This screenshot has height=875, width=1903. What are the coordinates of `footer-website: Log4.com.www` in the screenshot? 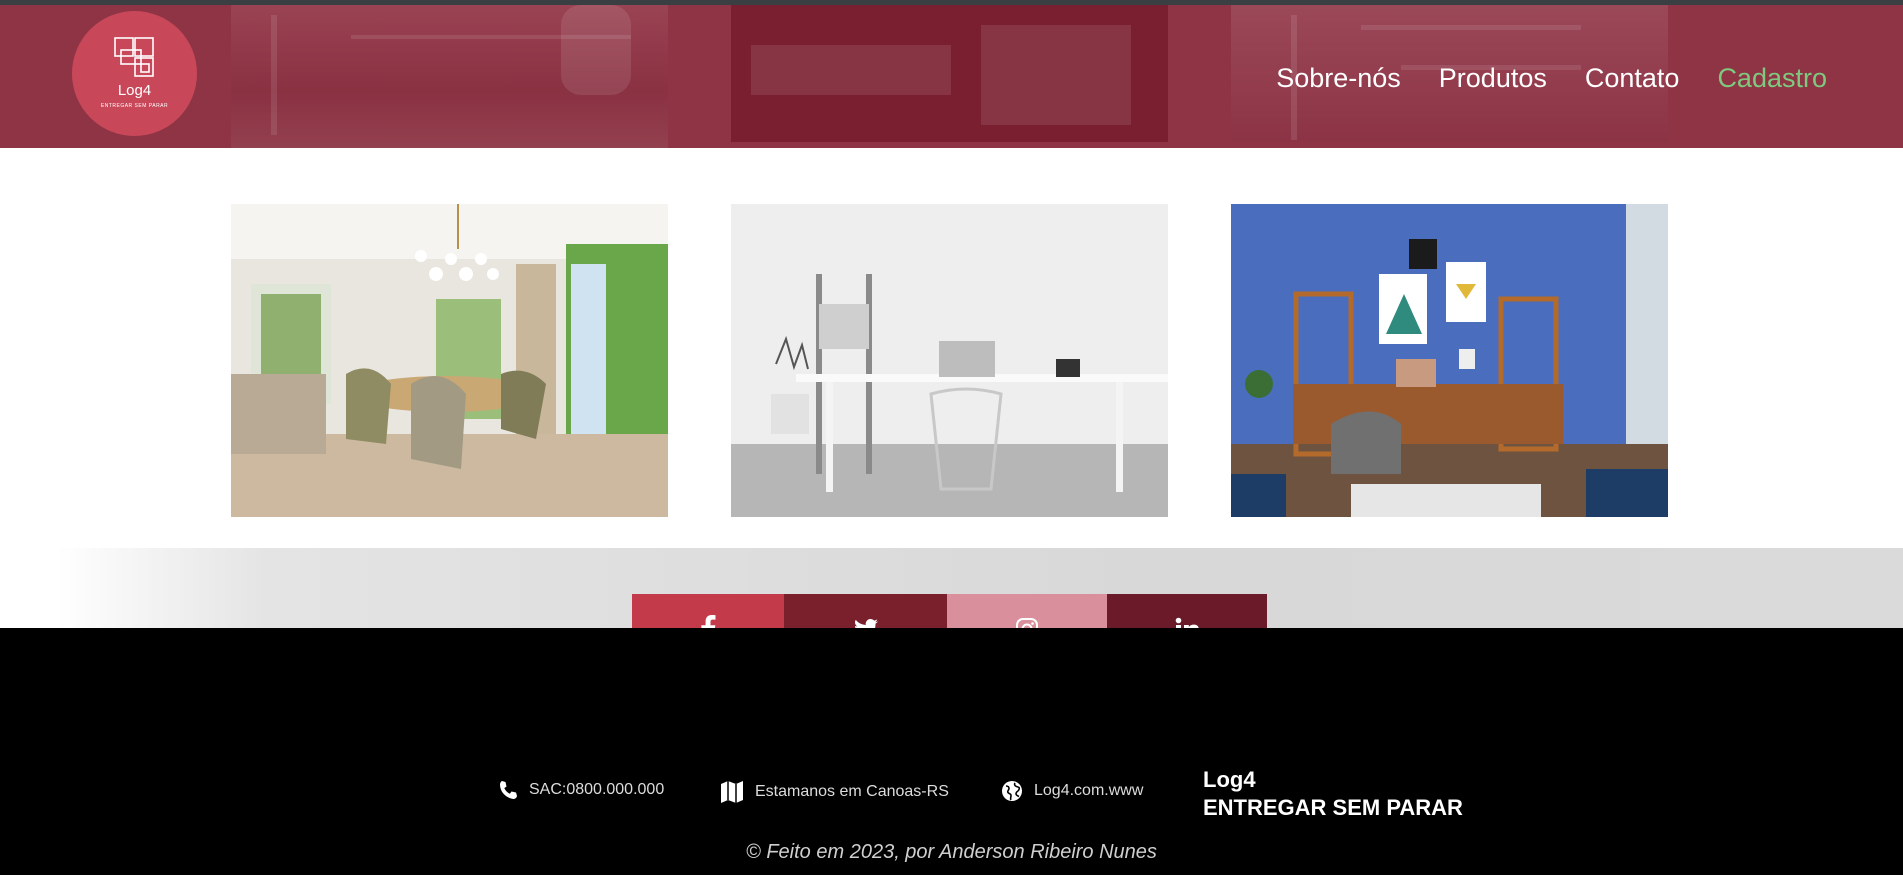 It's located at (1072, 791).